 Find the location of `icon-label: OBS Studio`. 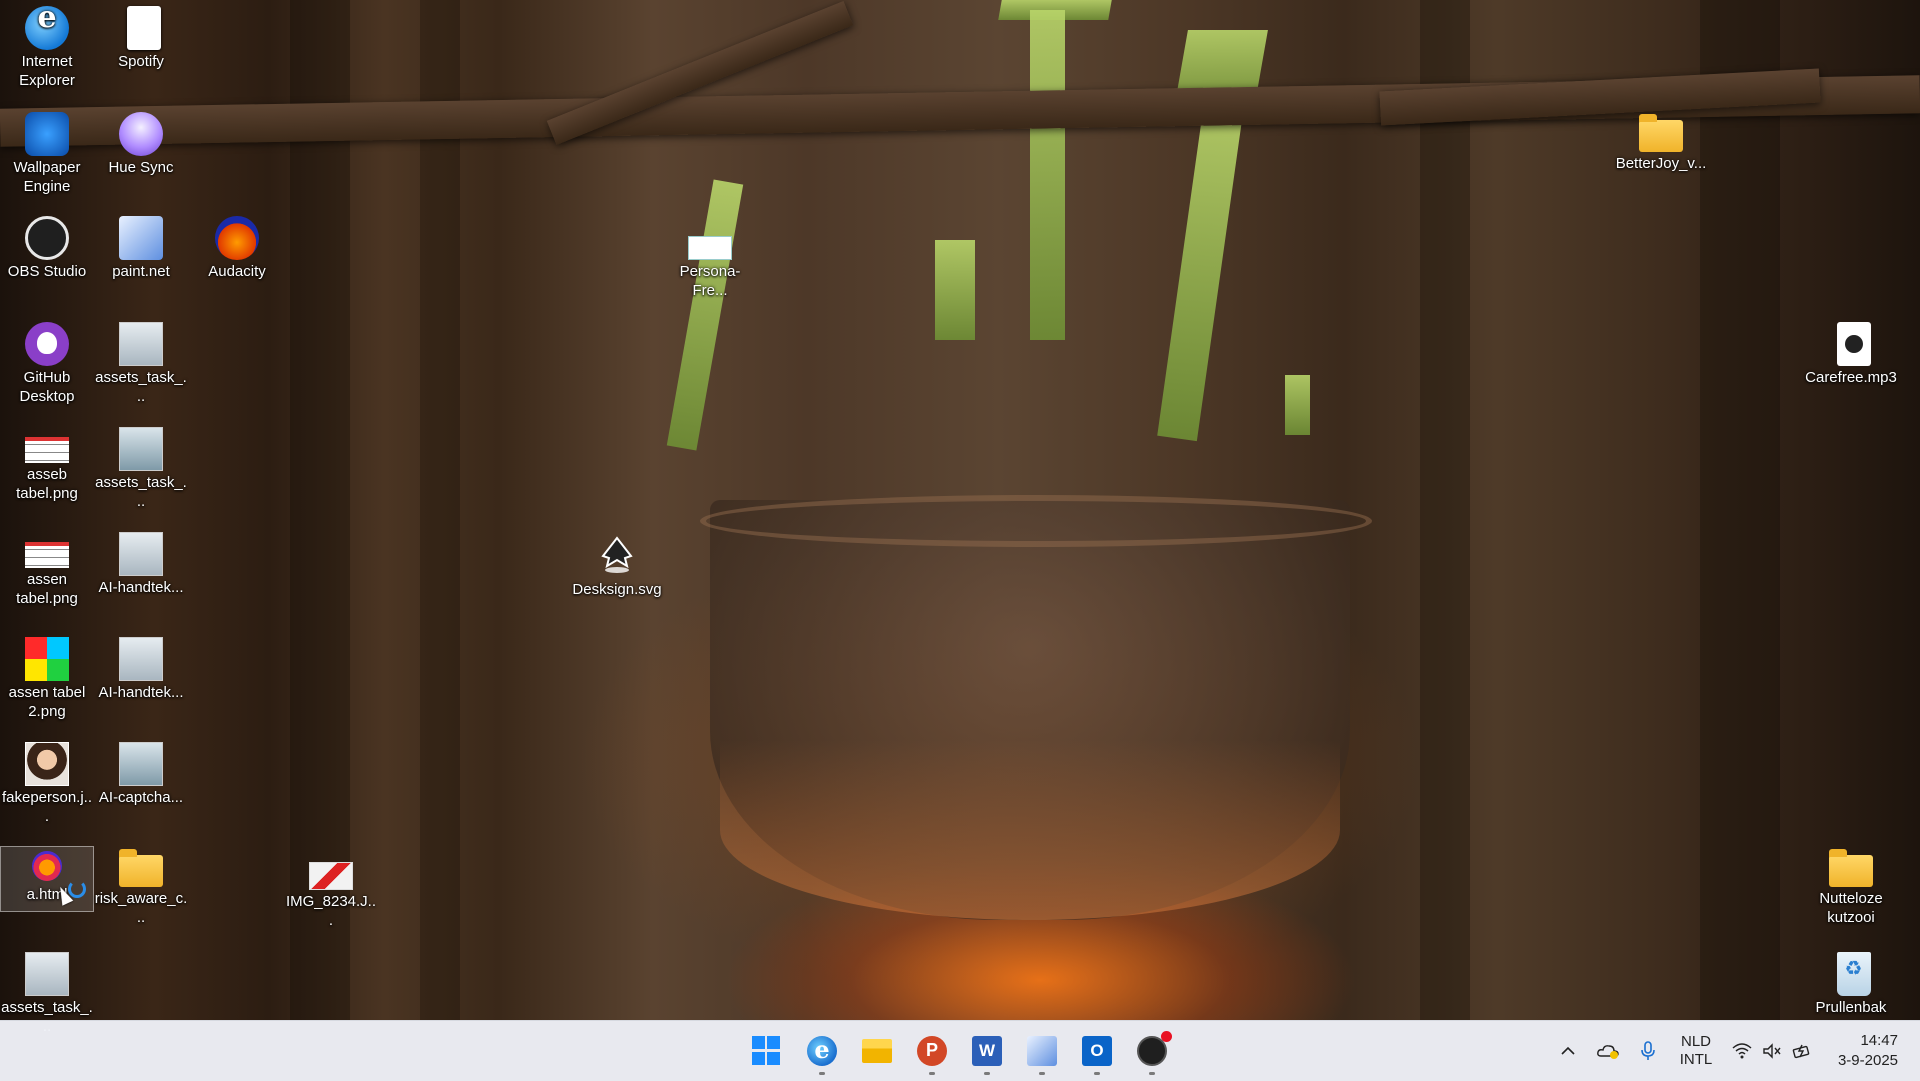

icon-label: OBS Studio is located at coordinates (47, 271).